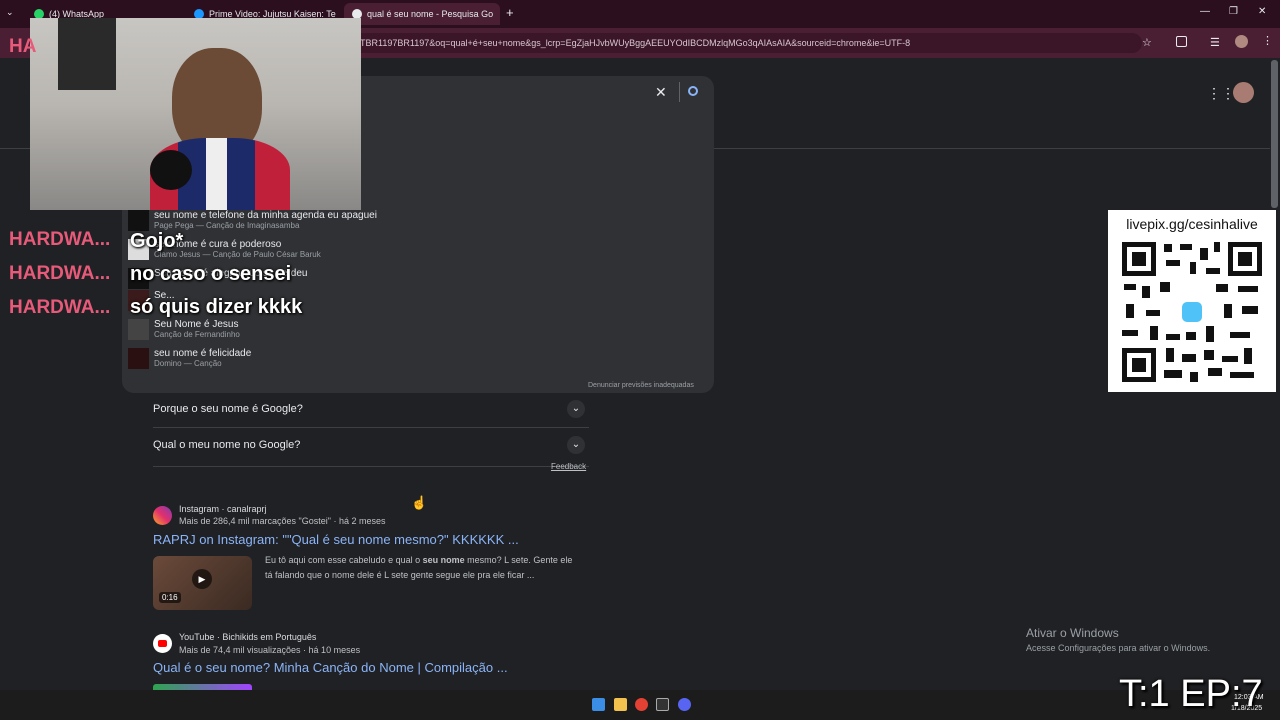 This screenshot has width=1280, height=720. I want to click on people-also-ask-item: Qual o meu nome no Google? ⌄, so click(371, 444).